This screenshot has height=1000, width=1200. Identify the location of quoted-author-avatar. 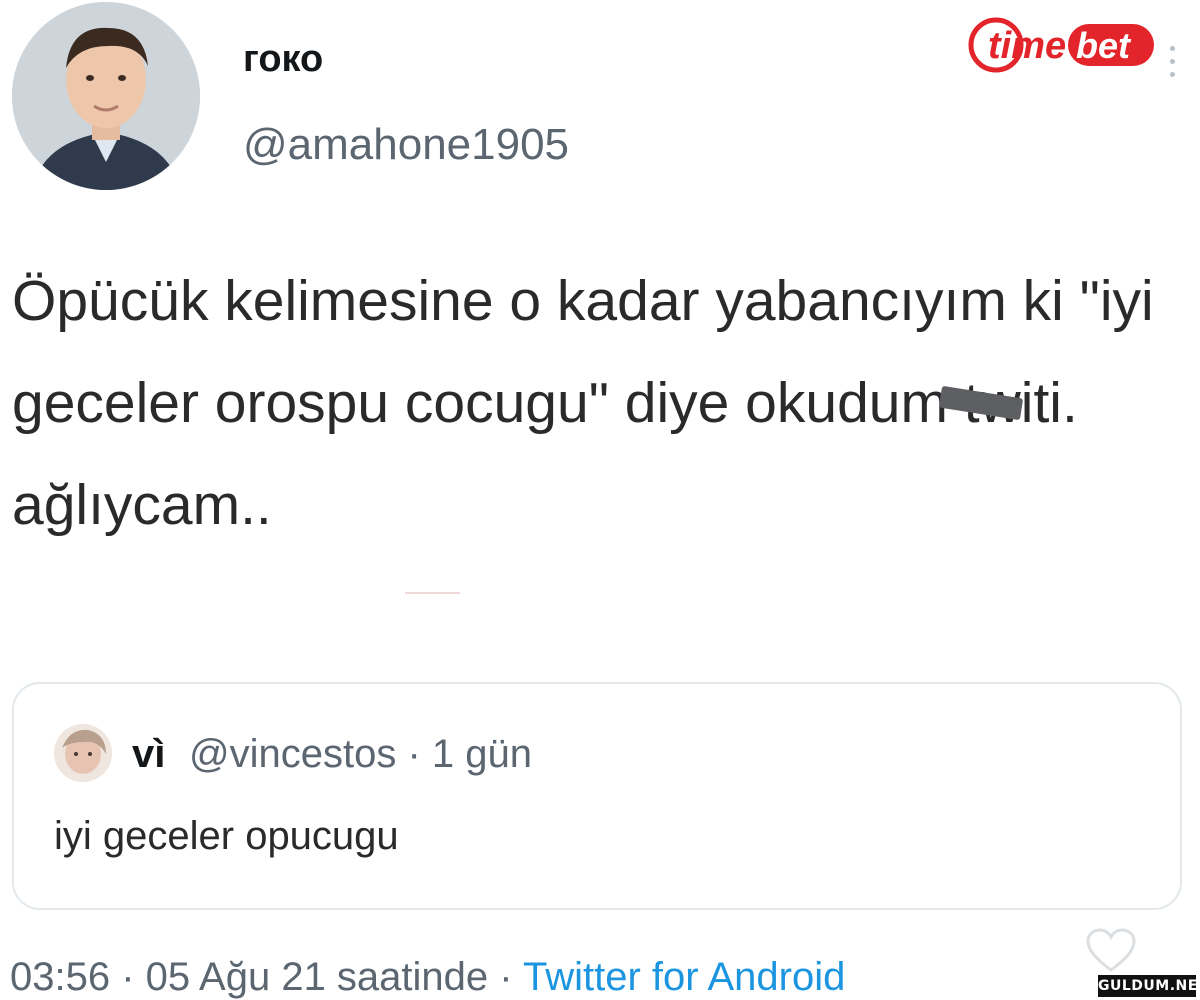
(83, 753).